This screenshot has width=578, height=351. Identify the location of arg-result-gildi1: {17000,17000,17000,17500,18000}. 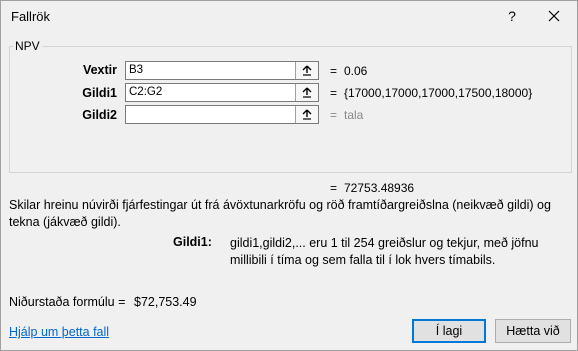
(438, 93).